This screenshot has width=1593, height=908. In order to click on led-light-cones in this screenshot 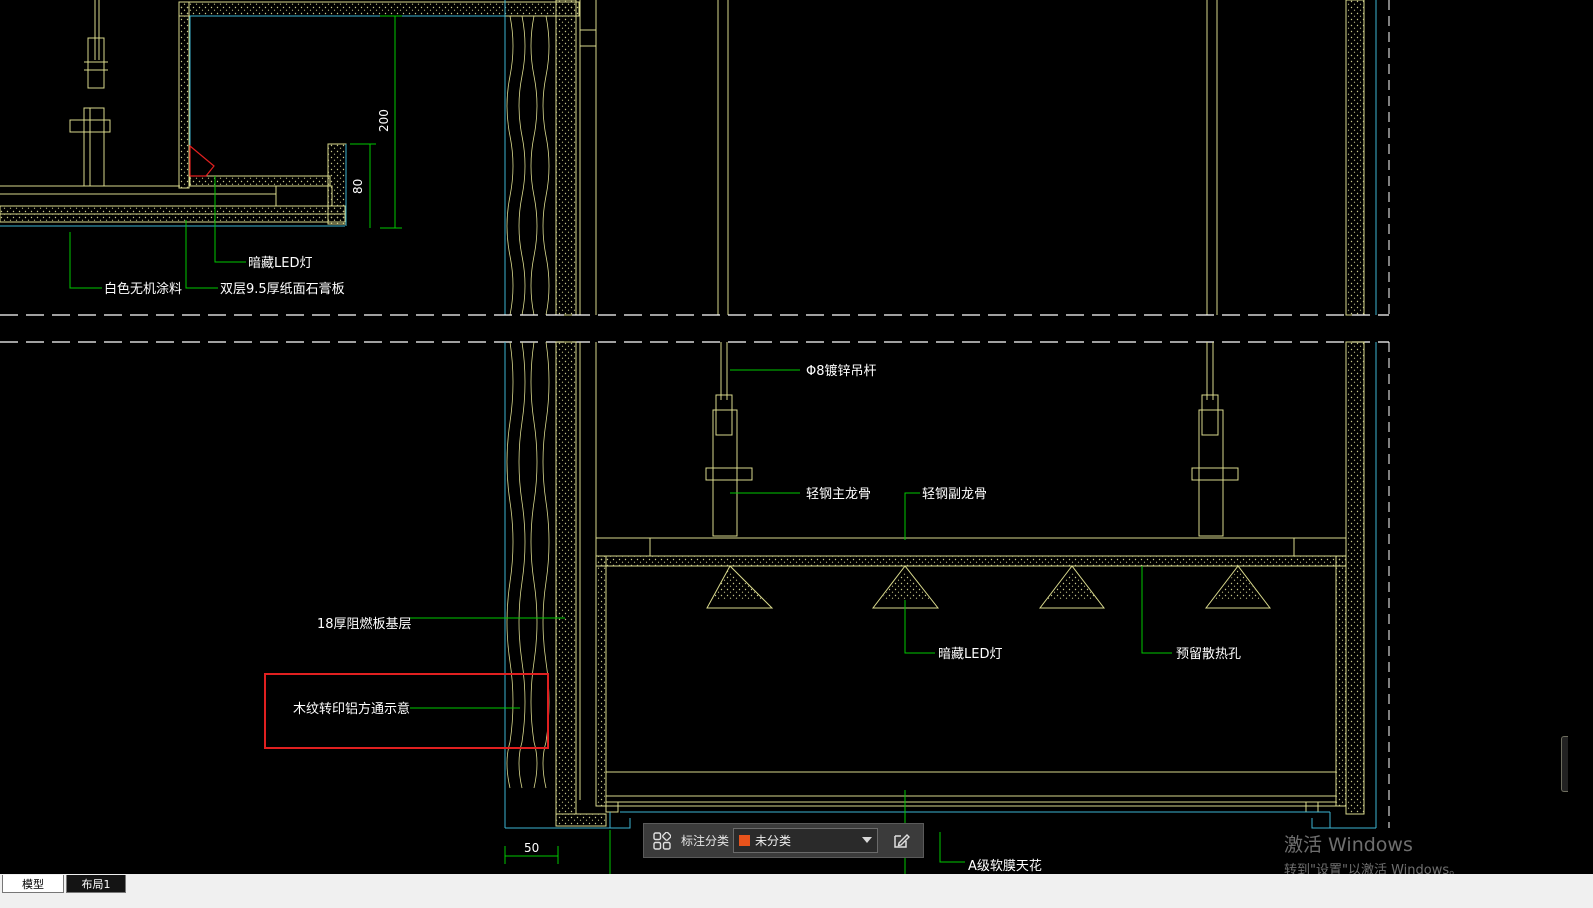, I will do `click(989, 587)`.